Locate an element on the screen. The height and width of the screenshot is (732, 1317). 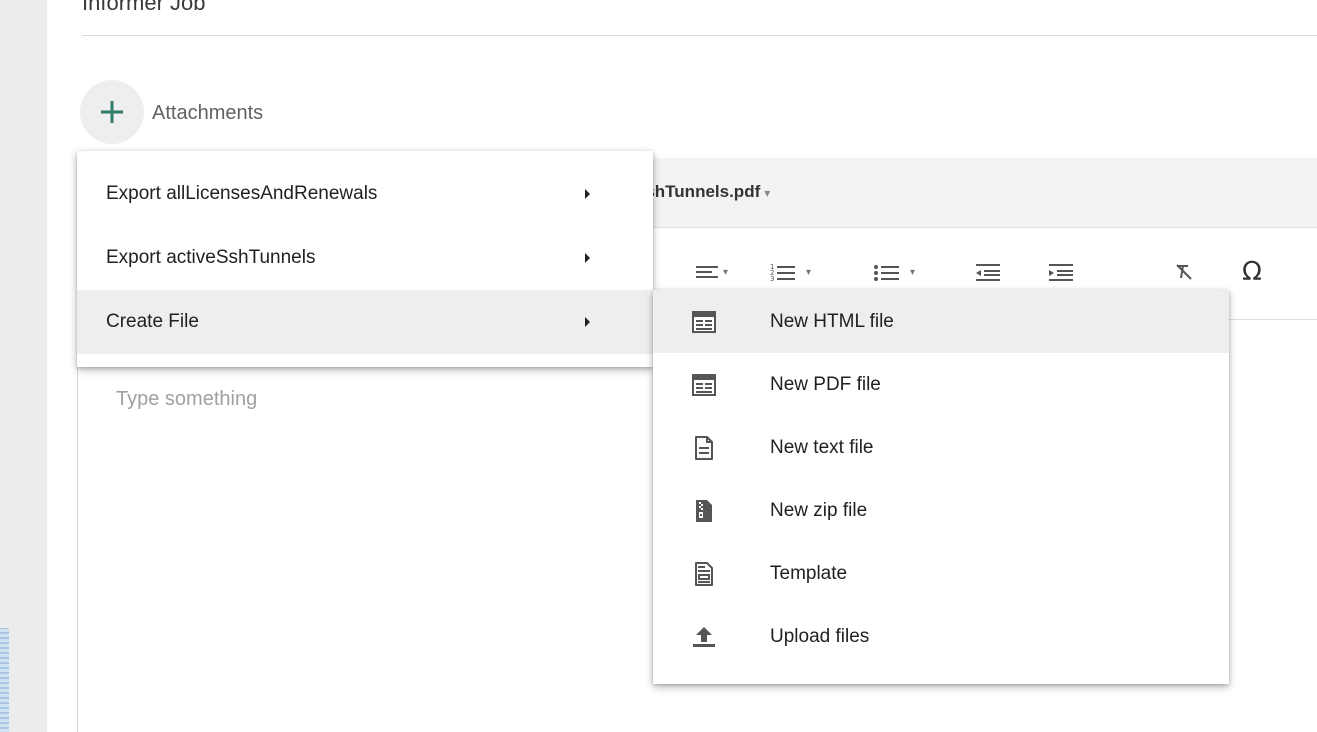
clear-format-button is located at coordinates (1184, 272).